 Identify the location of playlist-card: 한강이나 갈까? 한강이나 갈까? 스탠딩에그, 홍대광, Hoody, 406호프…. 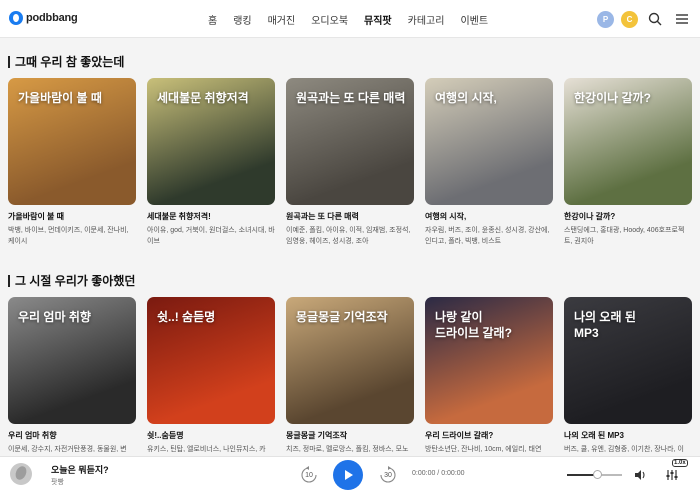
(628, 162).